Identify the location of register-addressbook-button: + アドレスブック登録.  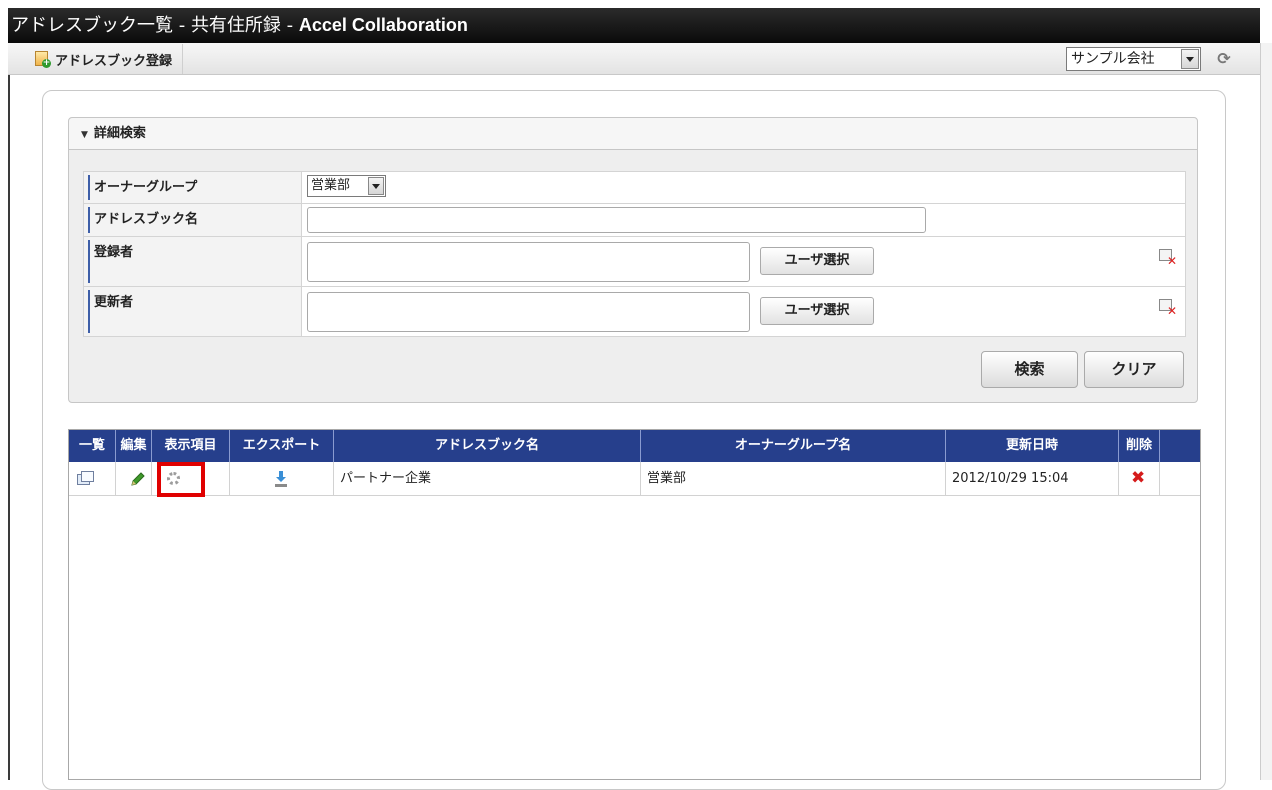
(106, 59).